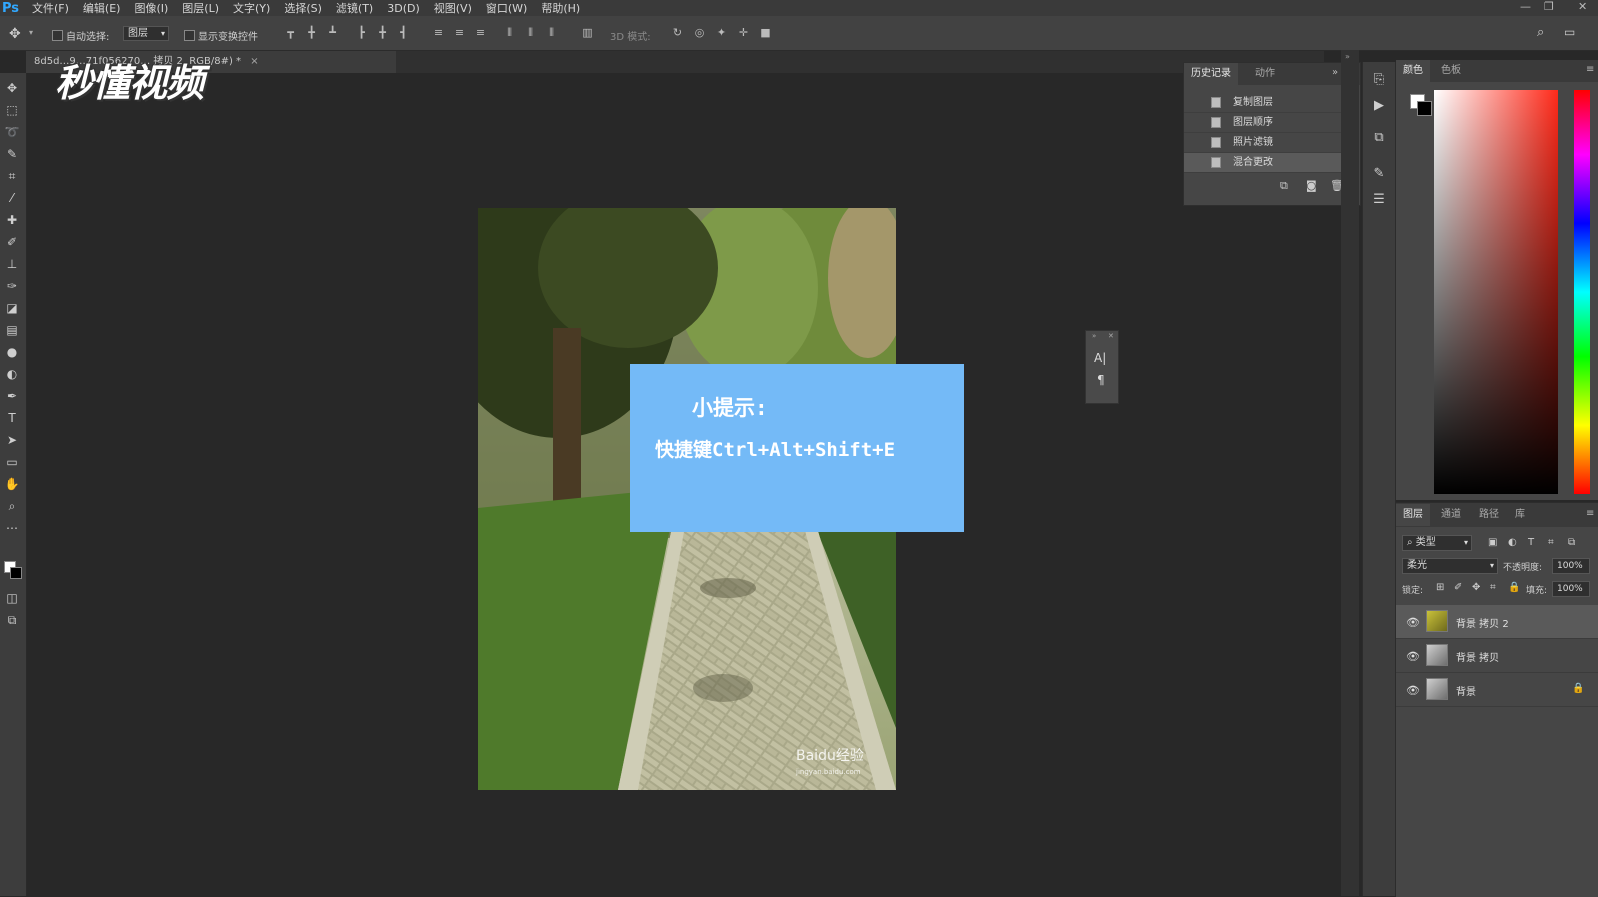 The height and width of the screenshot is (897, 1598). What do you see at coordinates (12, 330) in the screenshot?
I see `gradient-tool-icon: ▤` at bounding box center [12, 330].